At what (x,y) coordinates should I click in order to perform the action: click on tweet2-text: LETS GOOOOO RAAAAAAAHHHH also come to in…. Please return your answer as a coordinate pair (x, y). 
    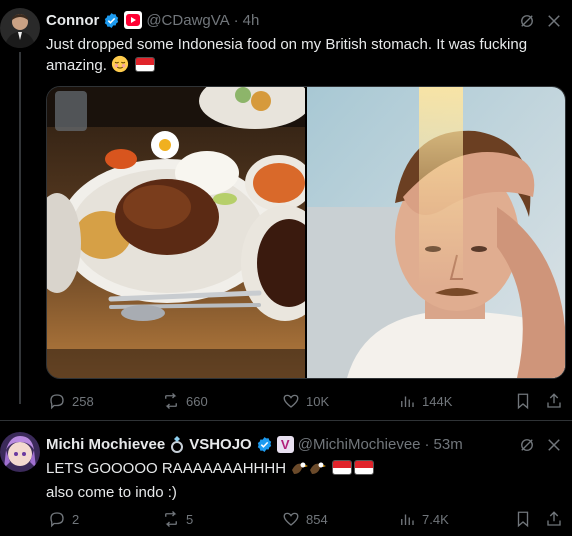
    Looking at the image, I should click on (306, 480).